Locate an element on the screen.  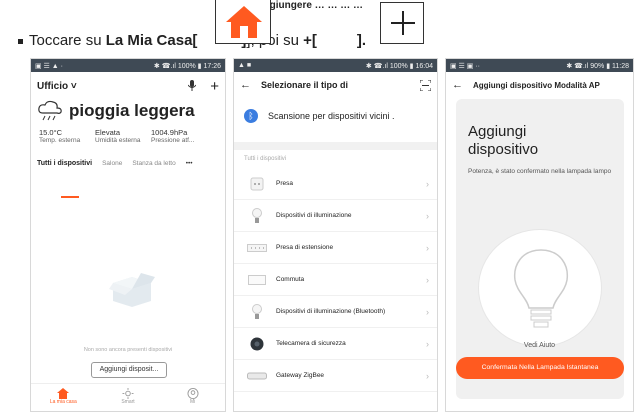
scan-nearby-label: Scansione per dispositivi vicini . is located at coordinates (331, 116).